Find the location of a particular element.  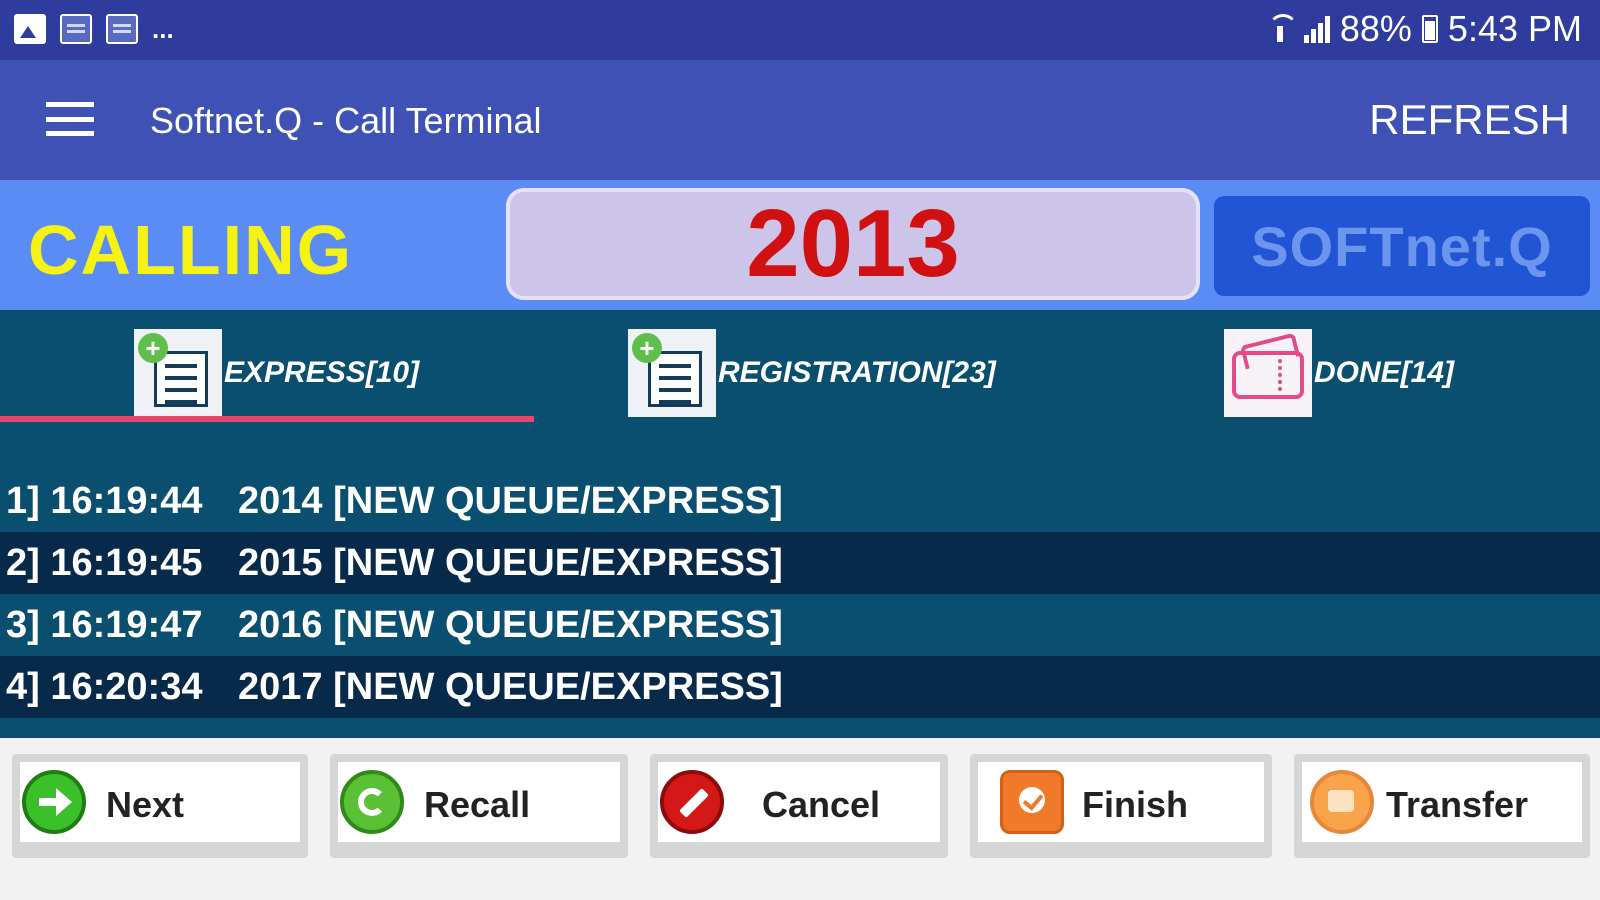

app-title: Softnet.Q - Call Terminal is located at coordinates (346, 120).